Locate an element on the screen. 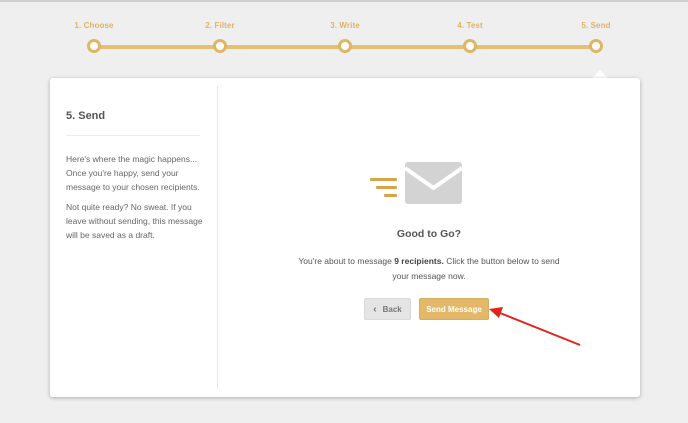 The image size is (688, 423). step-send: 5. Send is located at coordinates (596, 36).